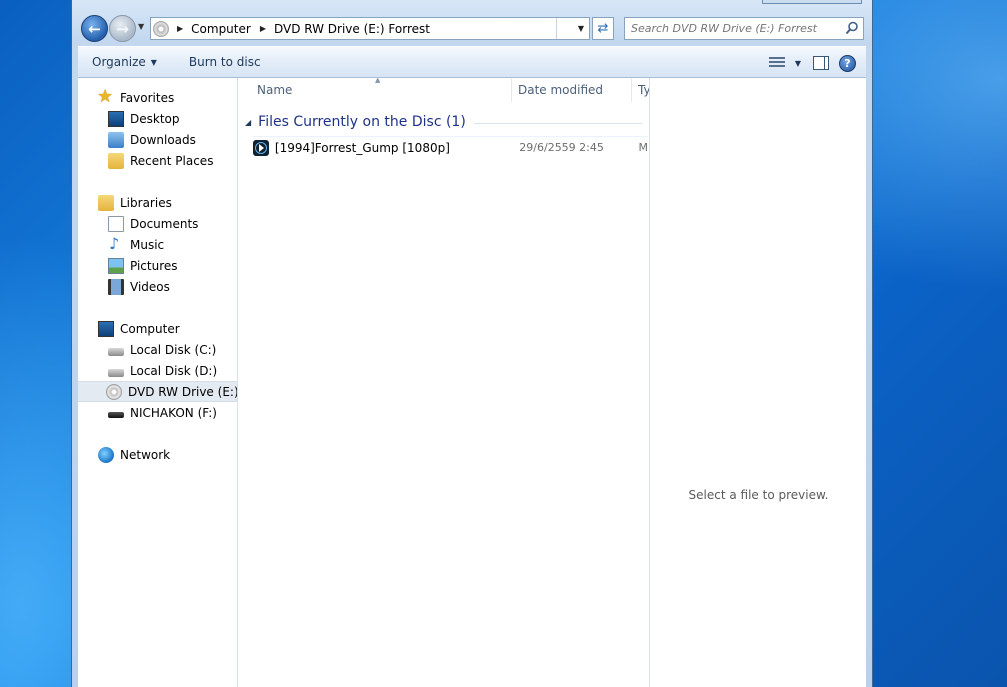 The height and width of the screenshot is (687, 1007). Describe the element at coordinates (150, 328) in the screenshot. I see `nav-computer-label: Computer` at that location.